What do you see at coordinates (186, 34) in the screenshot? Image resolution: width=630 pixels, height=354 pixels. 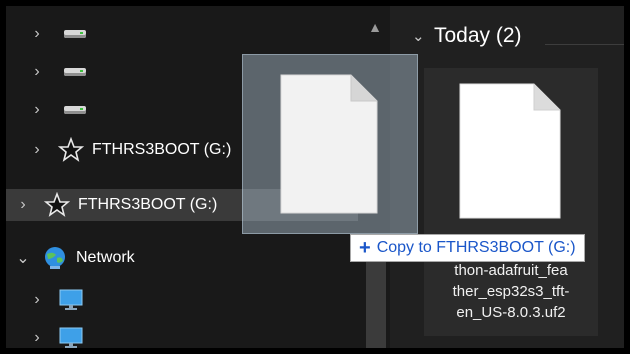 I see `nav-item-drive: ›` at bounding box center [186, 34].